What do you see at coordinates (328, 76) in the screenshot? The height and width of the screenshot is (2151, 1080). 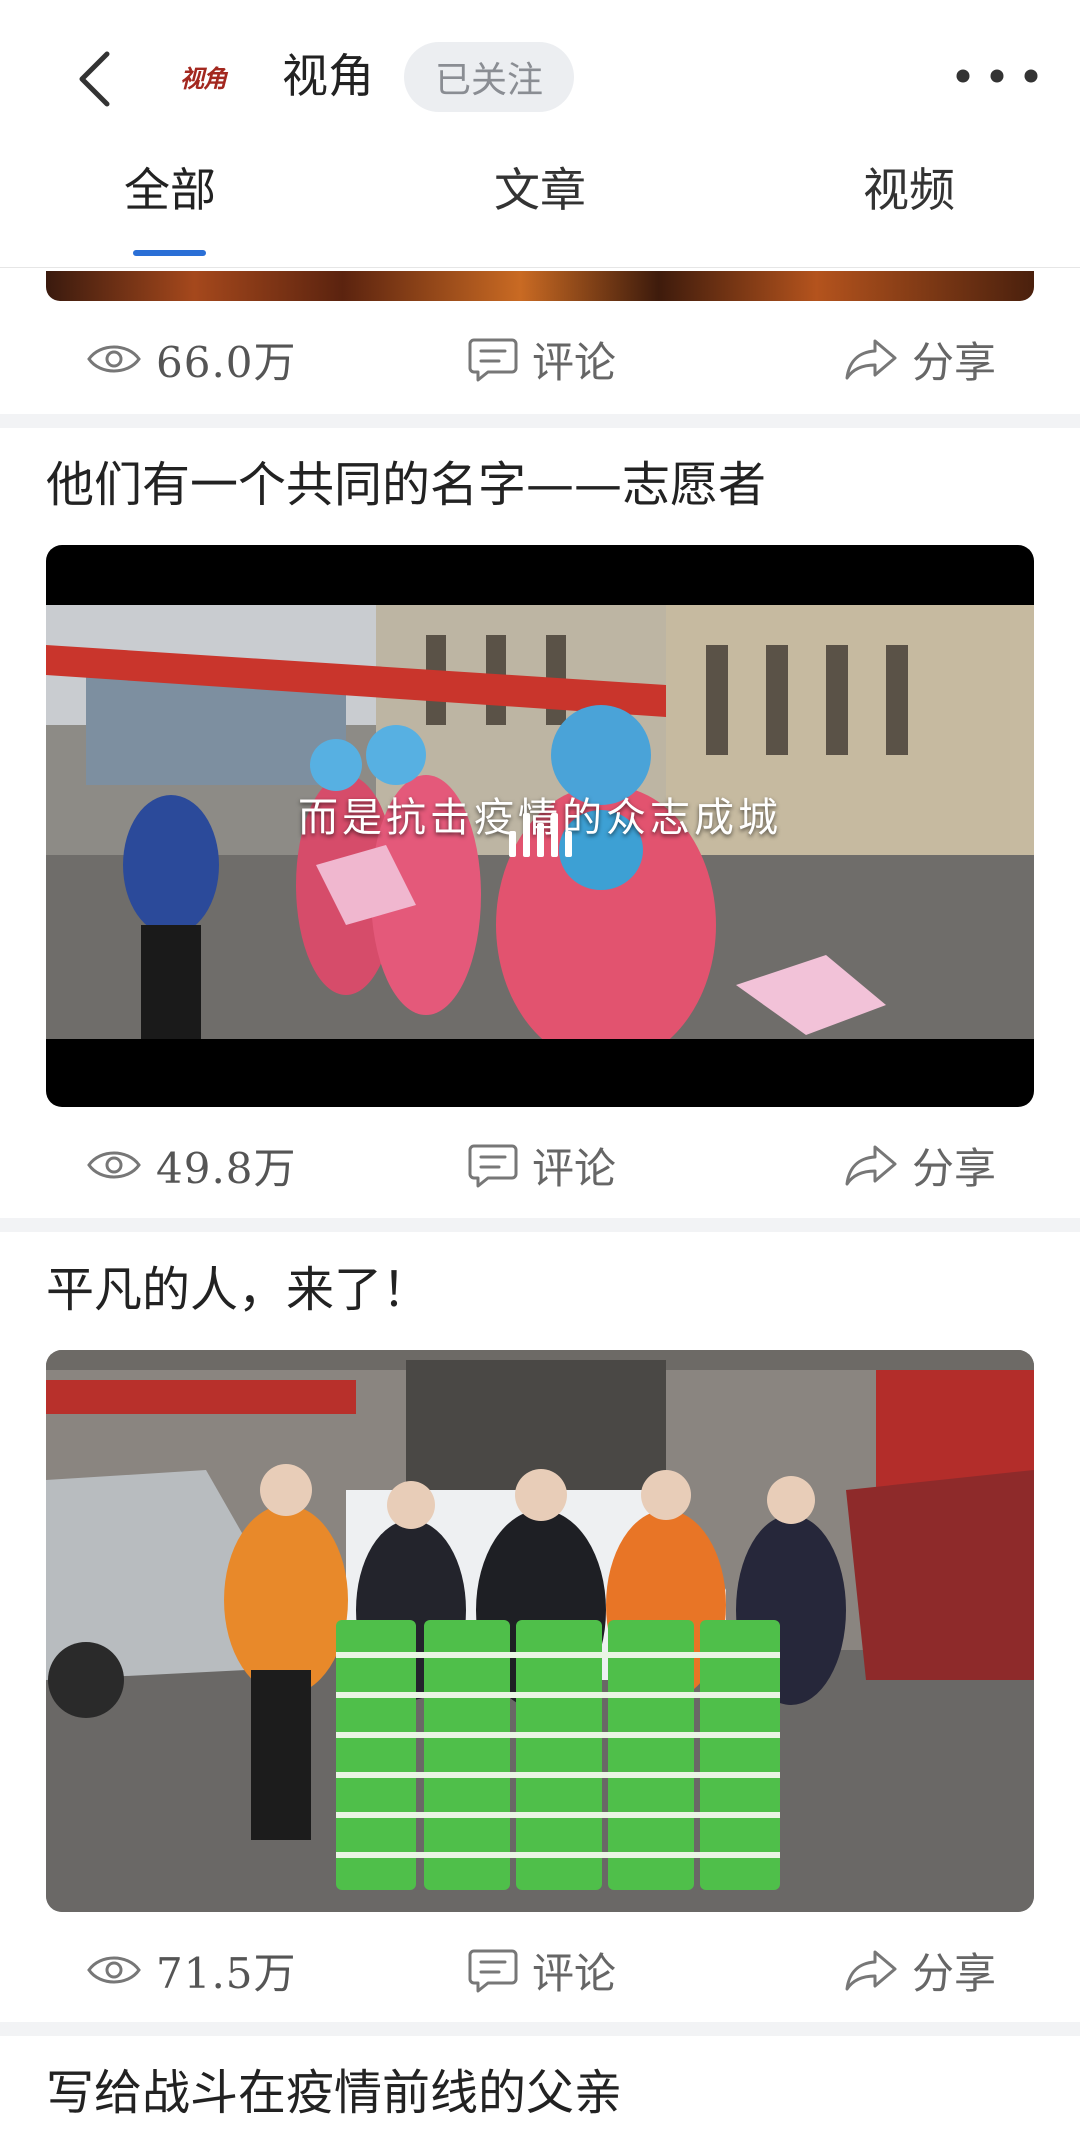 I see `channel-name: 视角` at bounding box center [328, 76].